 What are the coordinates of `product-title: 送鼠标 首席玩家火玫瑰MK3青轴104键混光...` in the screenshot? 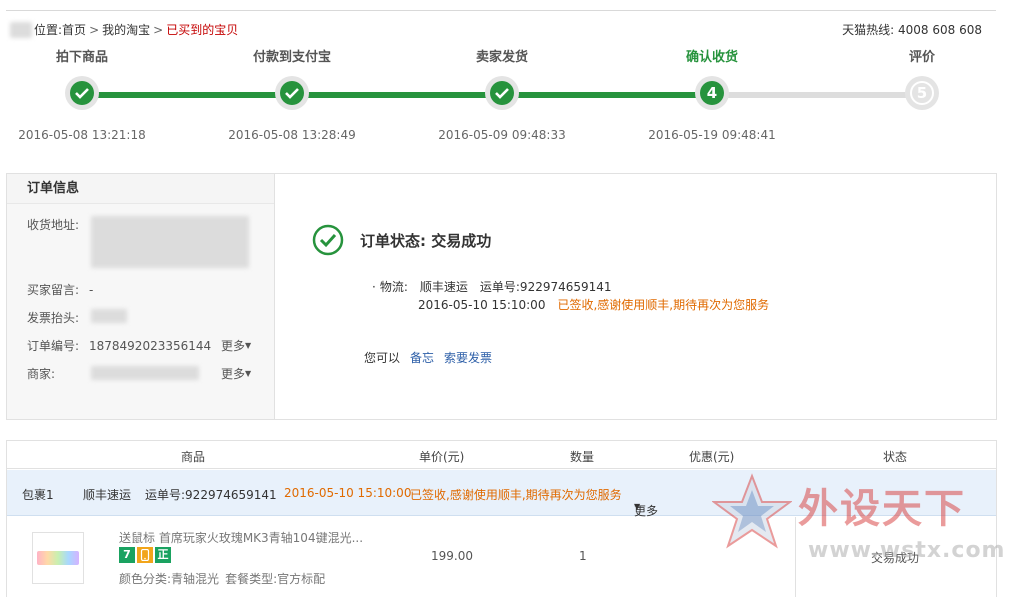 It's located at (241, 537).